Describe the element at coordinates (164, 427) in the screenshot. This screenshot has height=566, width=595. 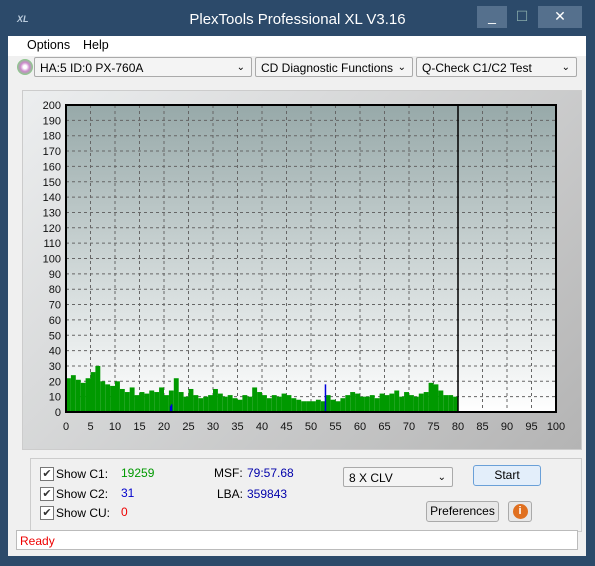
I see `x-tick-label: 20` at that location.